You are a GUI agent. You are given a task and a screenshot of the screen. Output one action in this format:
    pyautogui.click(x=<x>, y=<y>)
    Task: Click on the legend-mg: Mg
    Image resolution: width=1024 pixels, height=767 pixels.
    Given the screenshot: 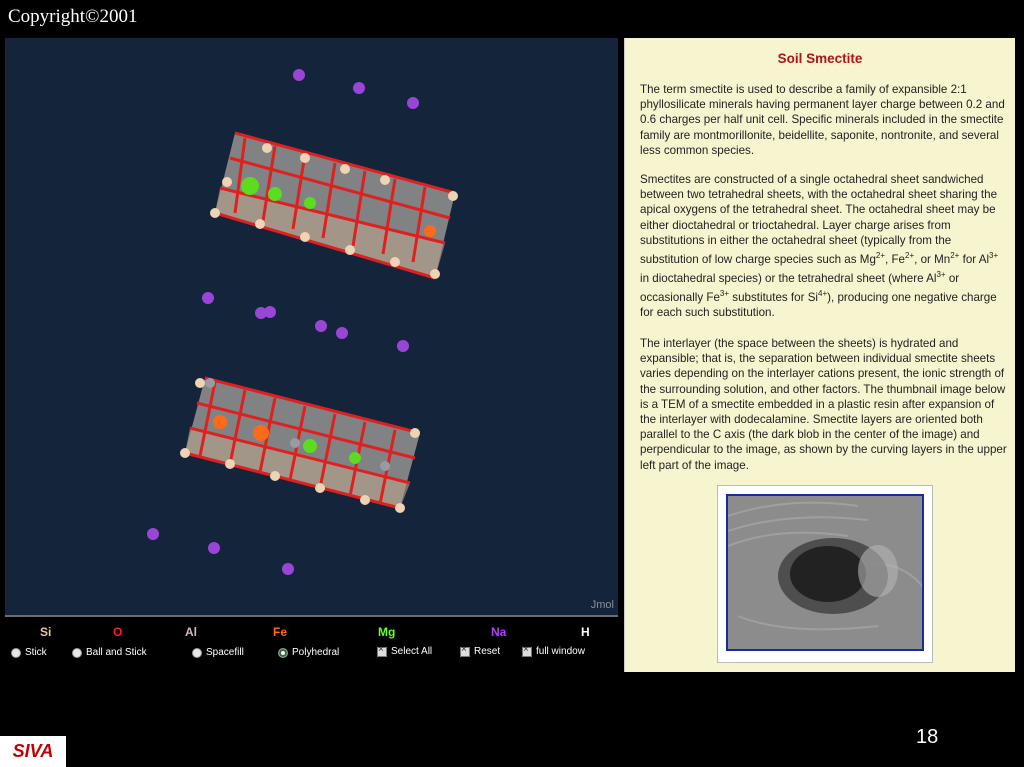 What is the action you would take?
    pyautogui.click(x=387, y=632)
    